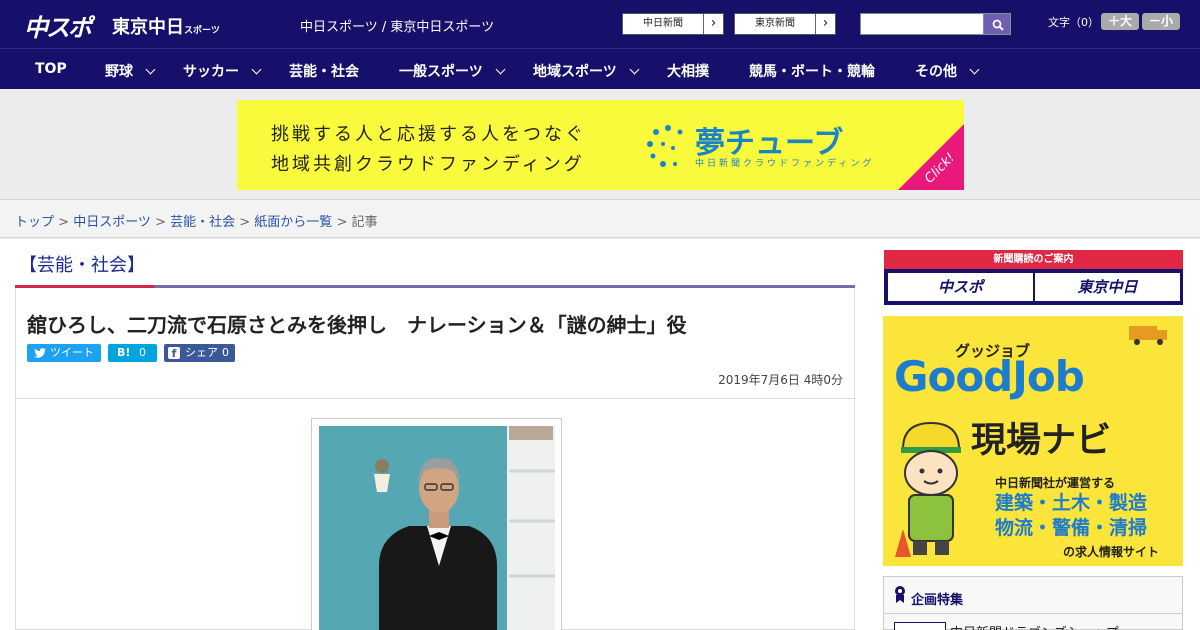 Image resolution: width=1200 pixels, height=630 pixels. What do you see at coordinates (960, 287) in the screenshot?
I see `subscribe-chuspo-button: 中スポ` at bounding box center [960, 287].